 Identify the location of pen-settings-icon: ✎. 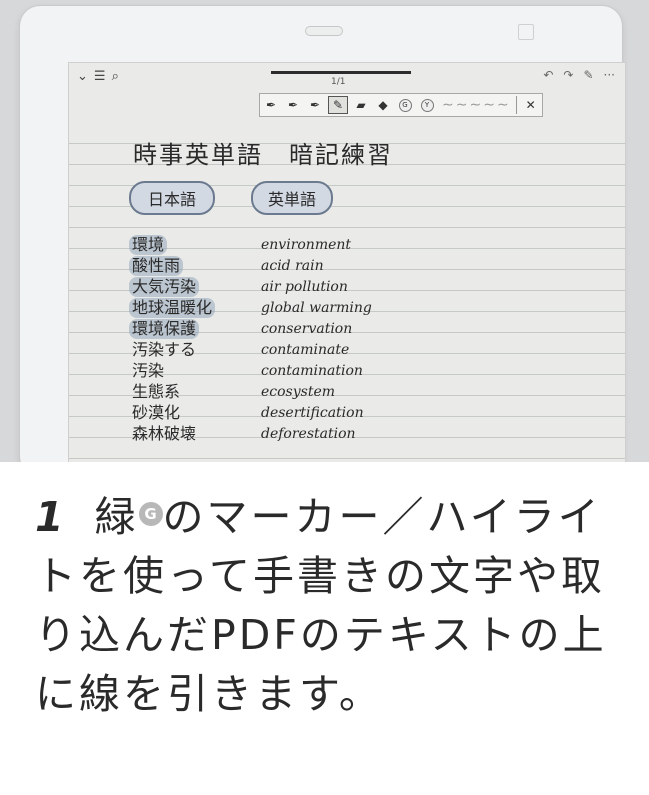
(588, 75).